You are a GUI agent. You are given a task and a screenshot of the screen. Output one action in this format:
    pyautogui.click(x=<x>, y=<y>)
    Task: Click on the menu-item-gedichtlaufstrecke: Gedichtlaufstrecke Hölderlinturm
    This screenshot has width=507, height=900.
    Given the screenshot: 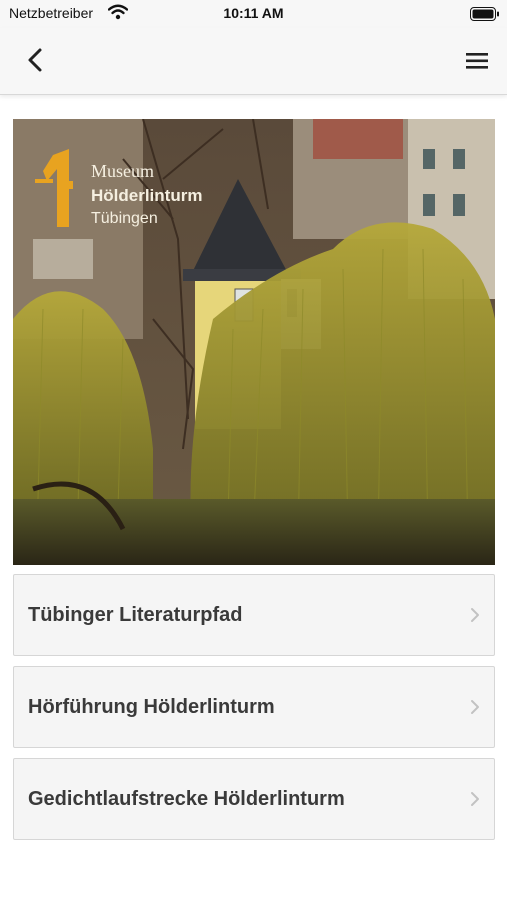 What is the action you would take?
    pyautogui.click(x=254, y=799)
    